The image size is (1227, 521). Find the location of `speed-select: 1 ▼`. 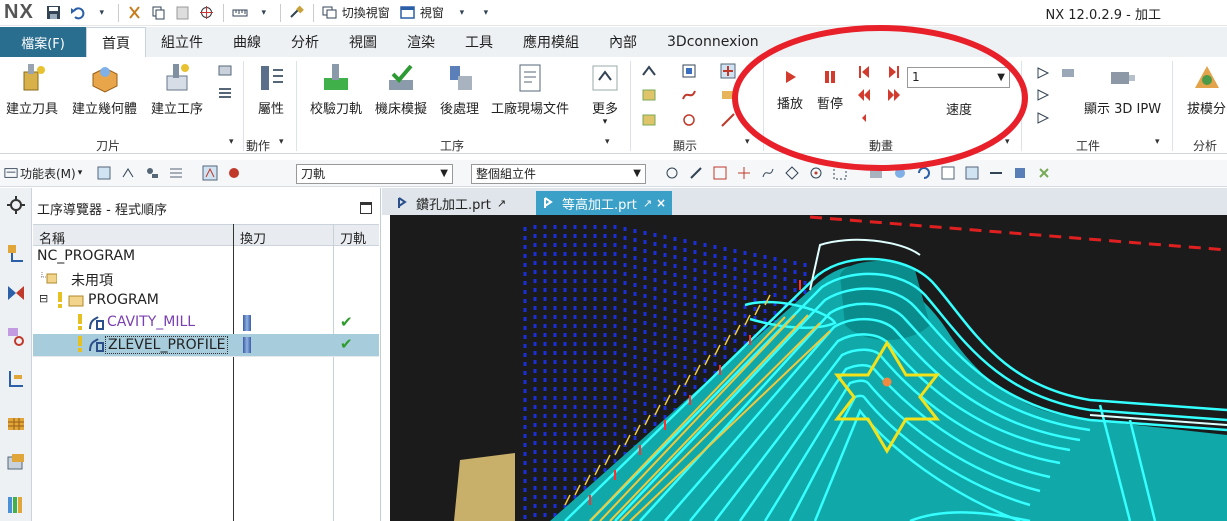

speed-select: 1 ▼ is located at coordinates (958, 77).